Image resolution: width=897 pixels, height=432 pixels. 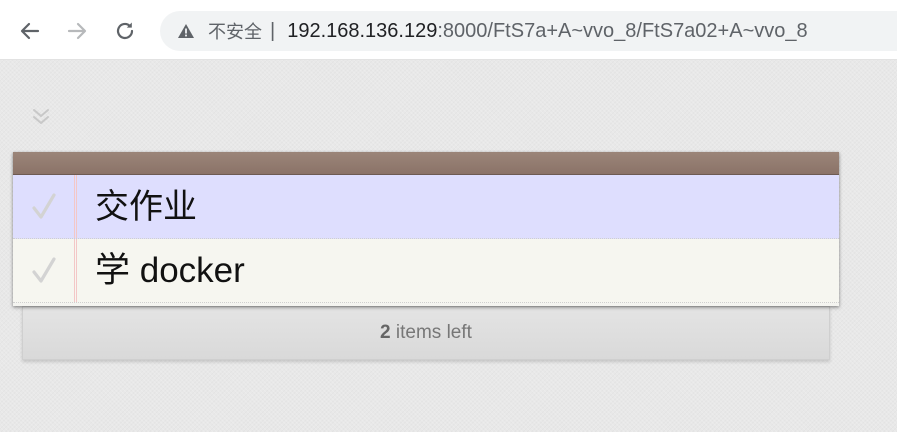 I want to click on reload-icon, so click(x=125, y=31).